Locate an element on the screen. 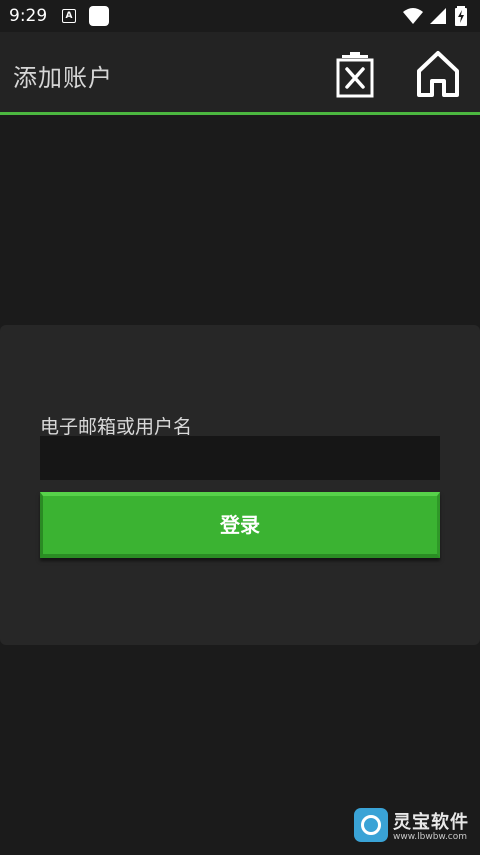  watermark: 灵宝软件 www.lbwbw.com is located at coordinates (414, 827).